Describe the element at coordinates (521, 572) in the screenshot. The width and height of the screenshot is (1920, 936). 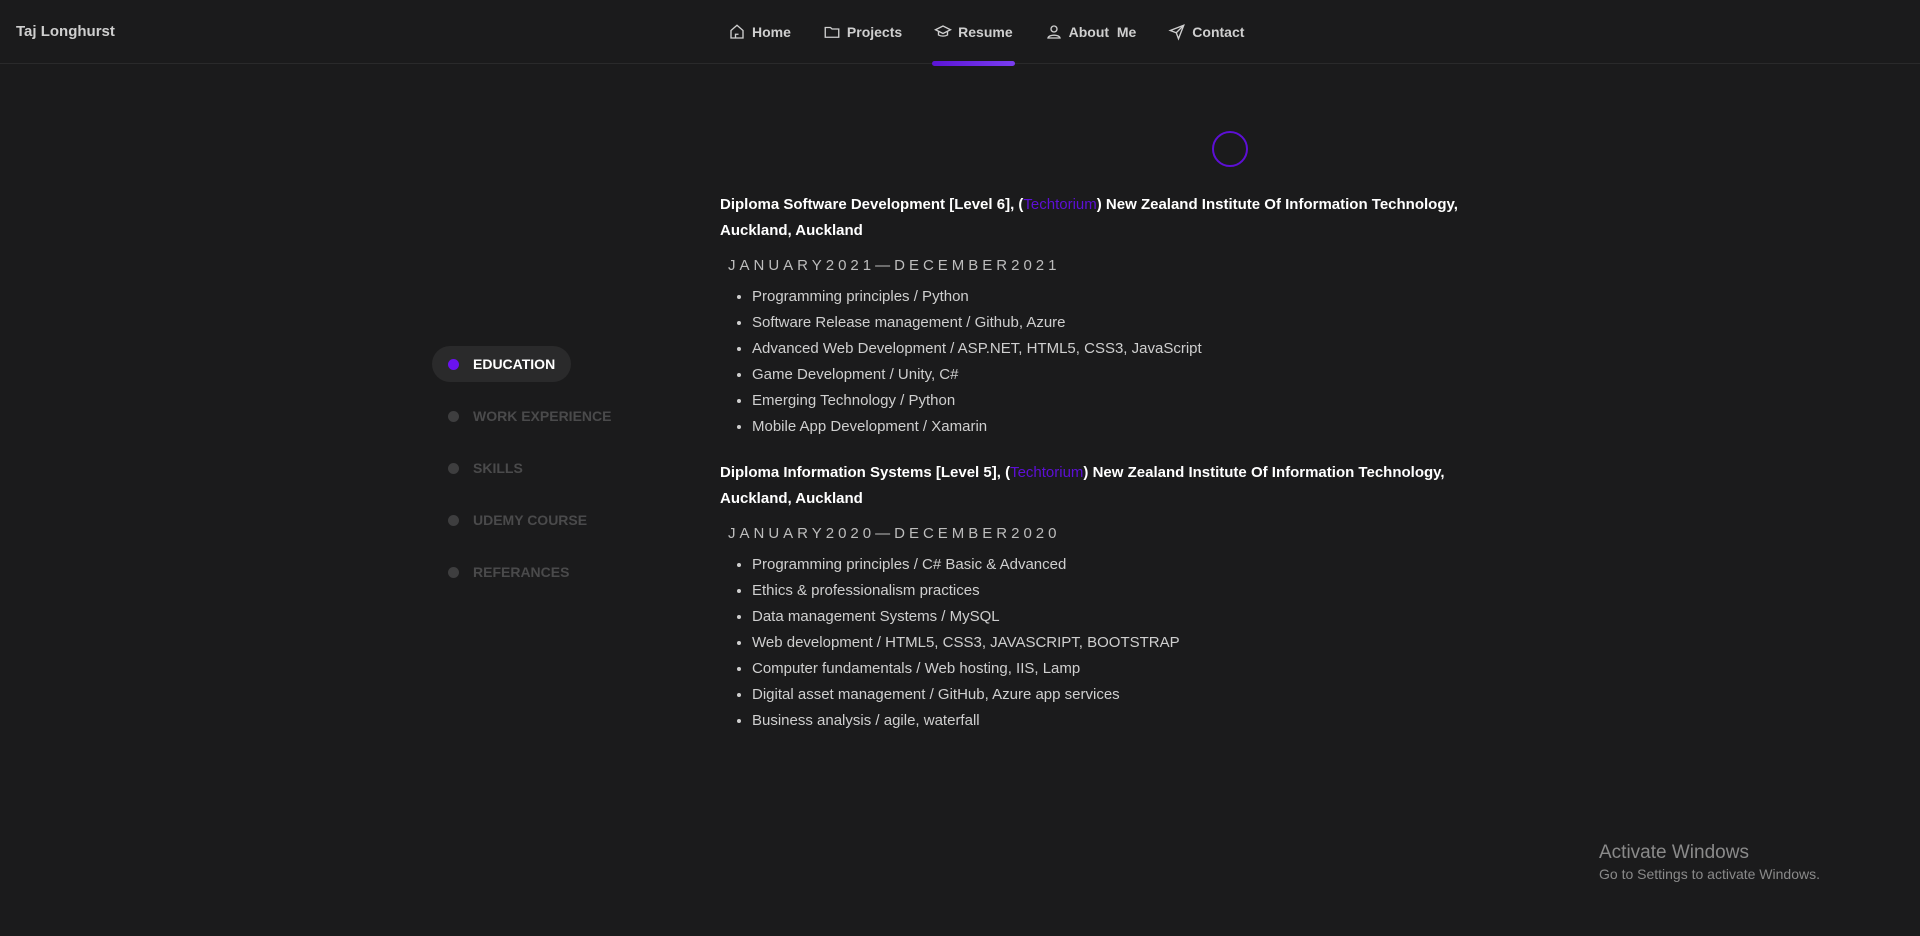
I see `sidebar-item-label: REFERANCES` at that location.